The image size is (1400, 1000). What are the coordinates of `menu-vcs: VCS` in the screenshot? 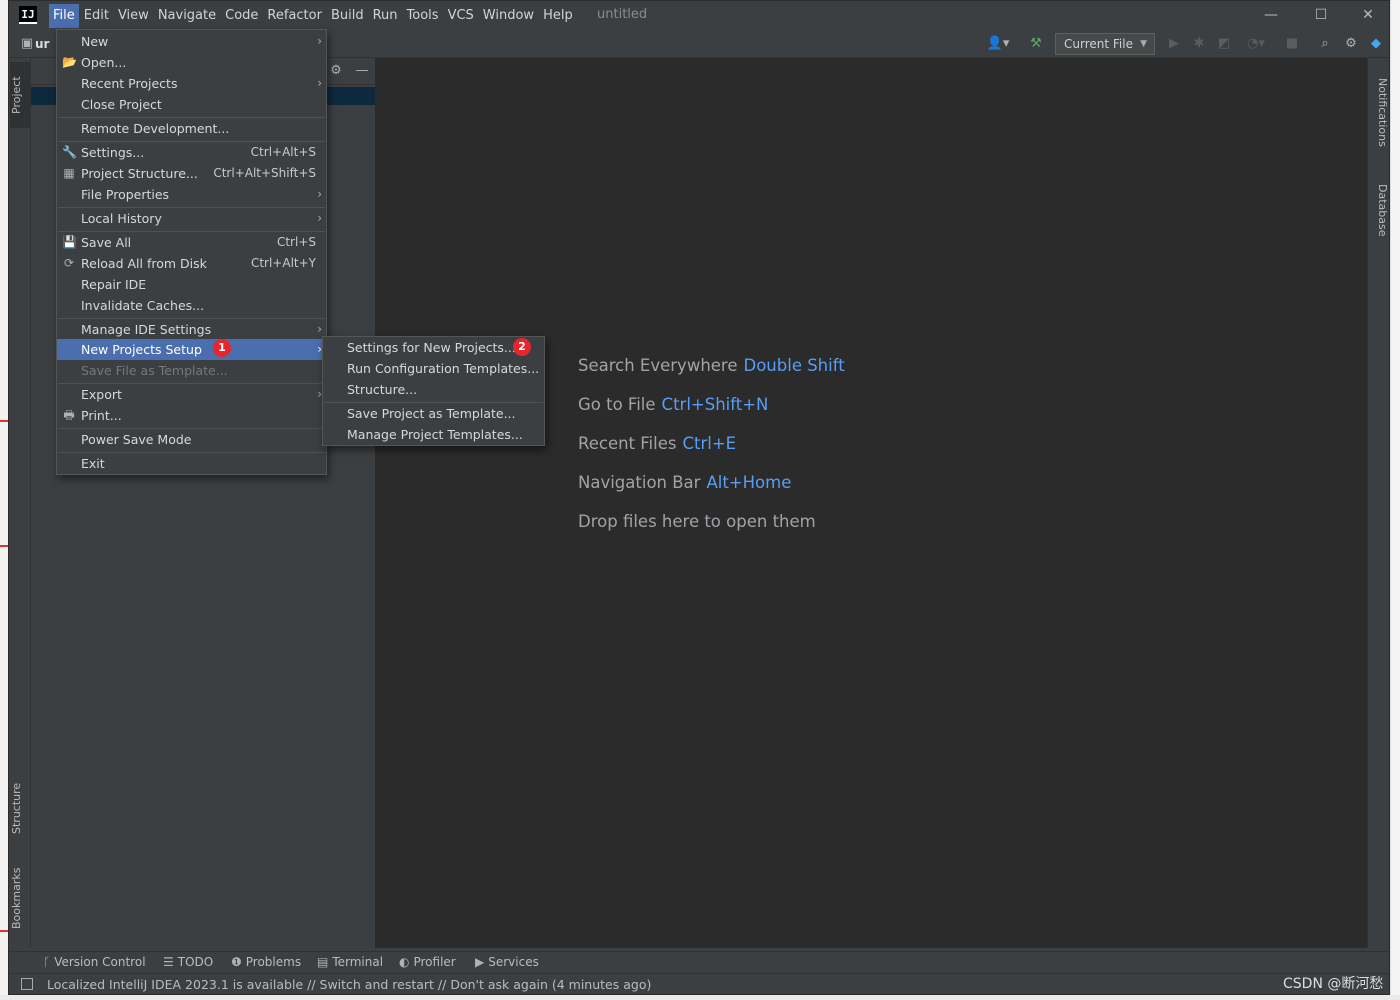 It's located at (461, 16).